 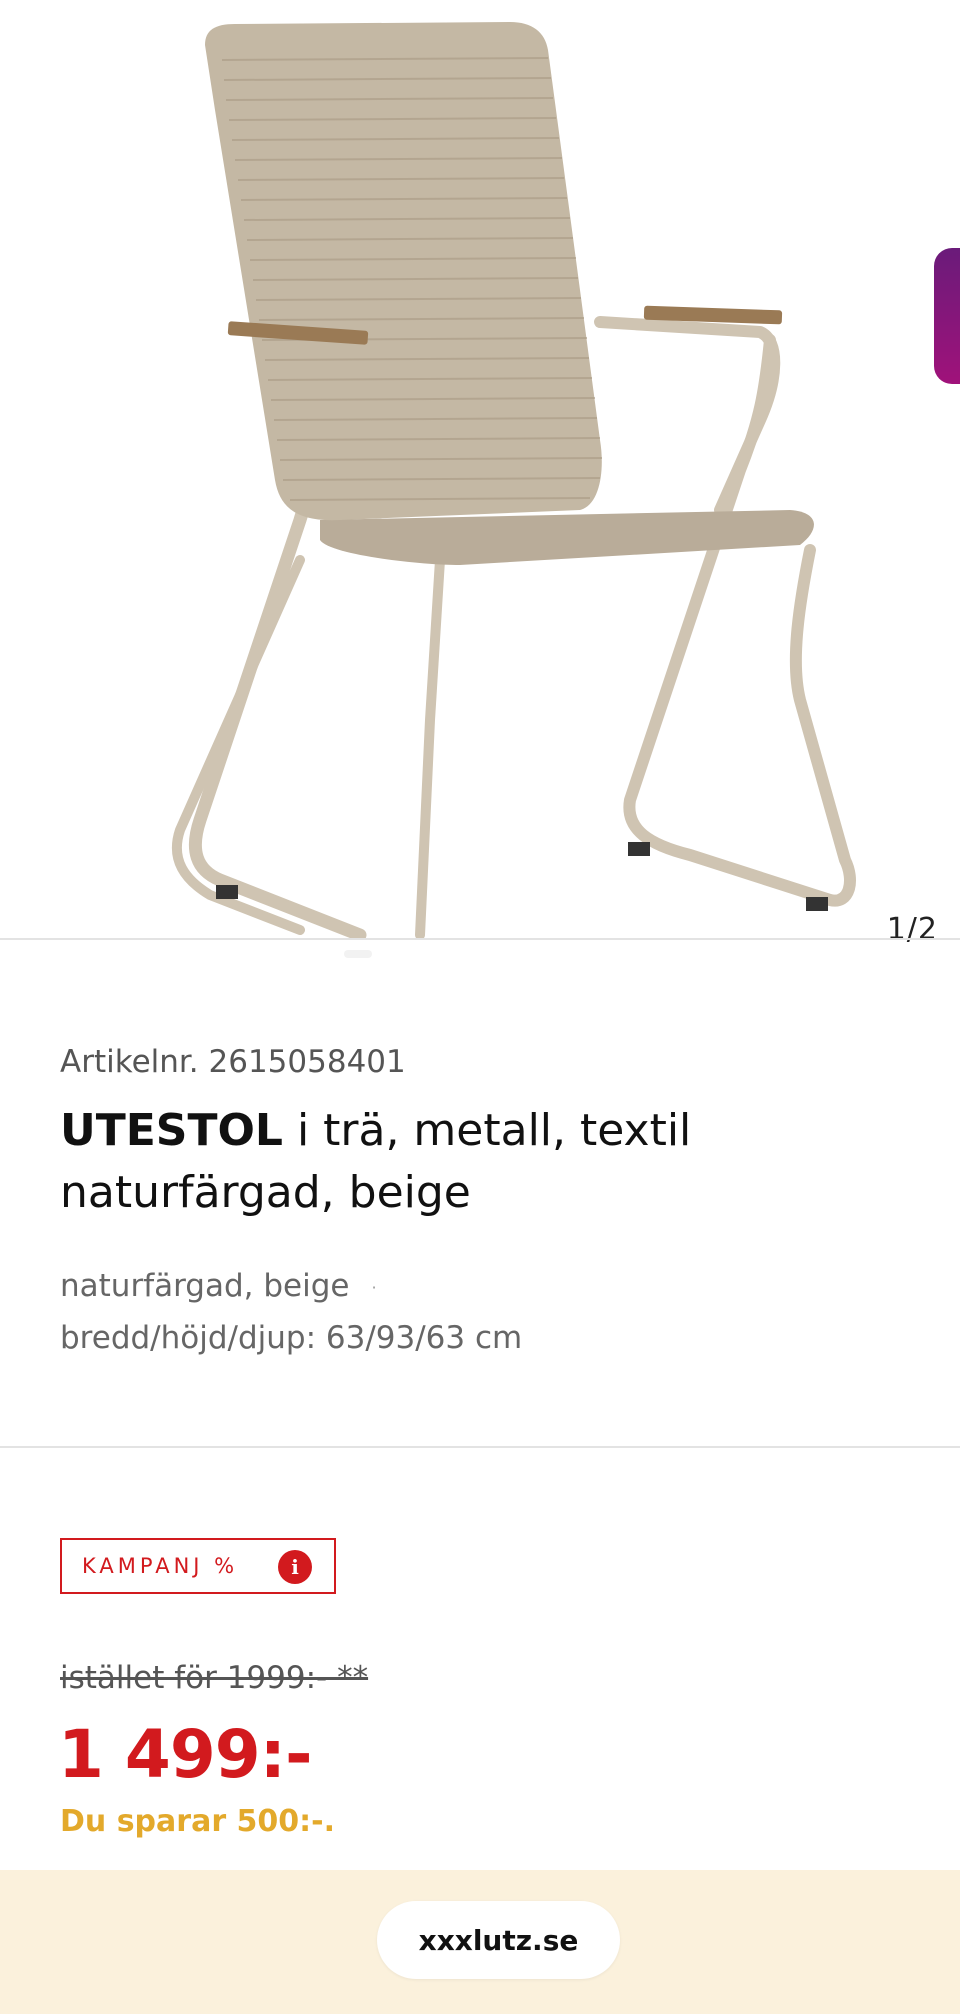 I want to click on current-price: 1 499:-, so click(x=185, y=1754).